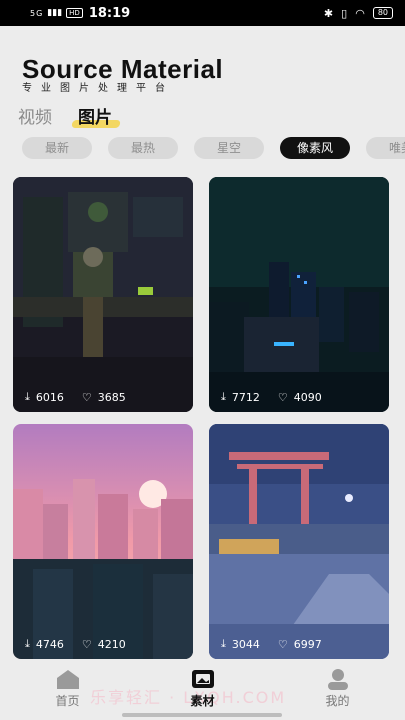  What do you see at coordinates (67, 701) in the screenshot?
I see `nav-home-label: 首页` at bounding box center [67, 701].